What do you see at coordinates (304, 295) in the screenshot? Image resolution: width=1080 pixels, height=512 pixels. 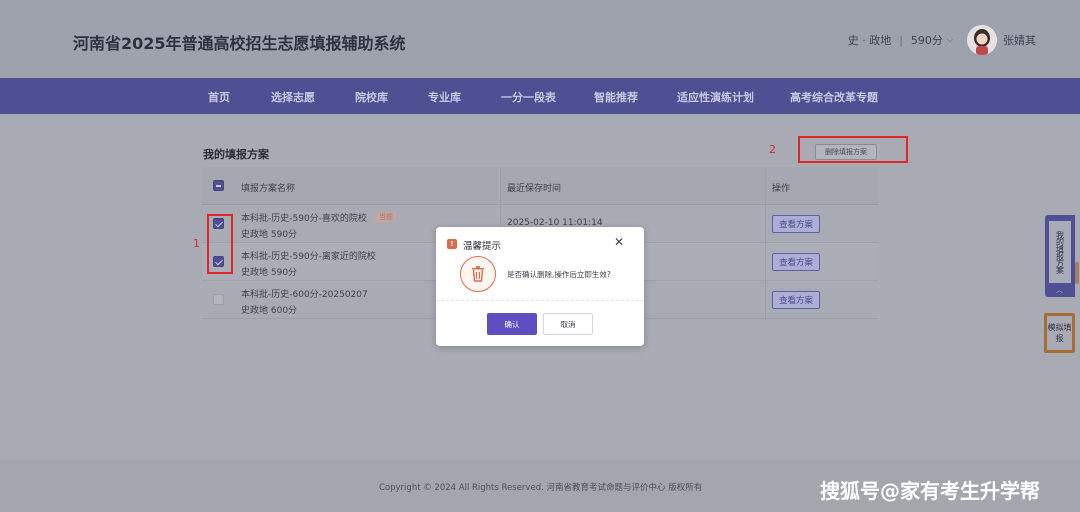 I see `plan-name: 本科批-历史-600分-20250207` at bounding box center [304, 295].